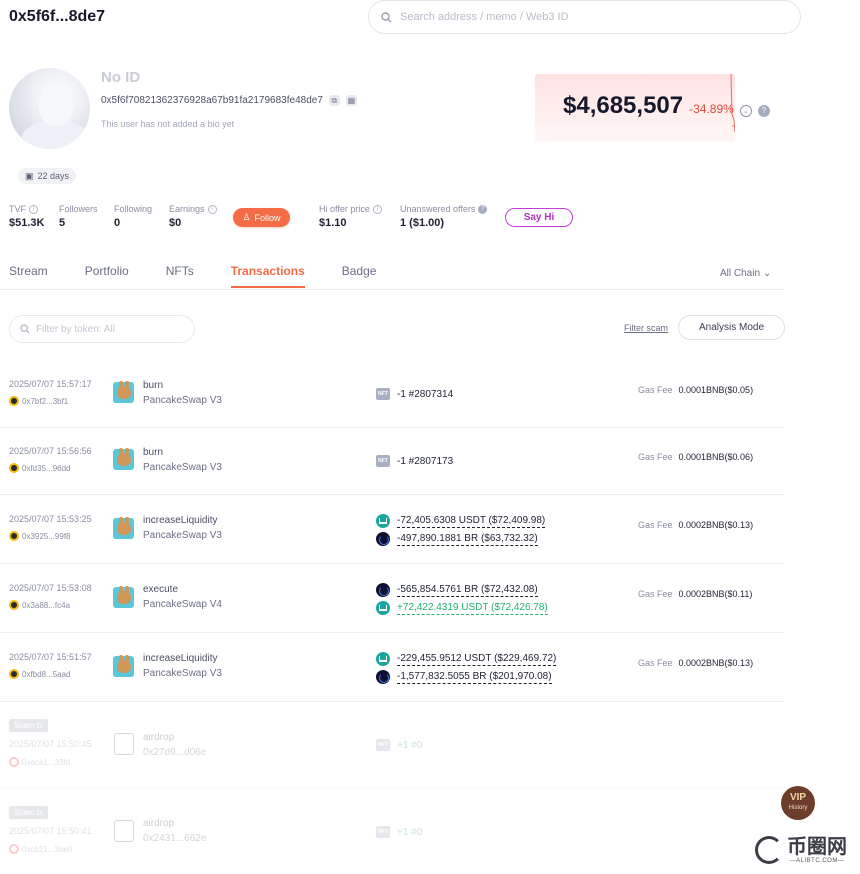 This screenshot has width=860, height=874. I want to click on stat-tvf: TVF i $51.3K, so click(26, 216).